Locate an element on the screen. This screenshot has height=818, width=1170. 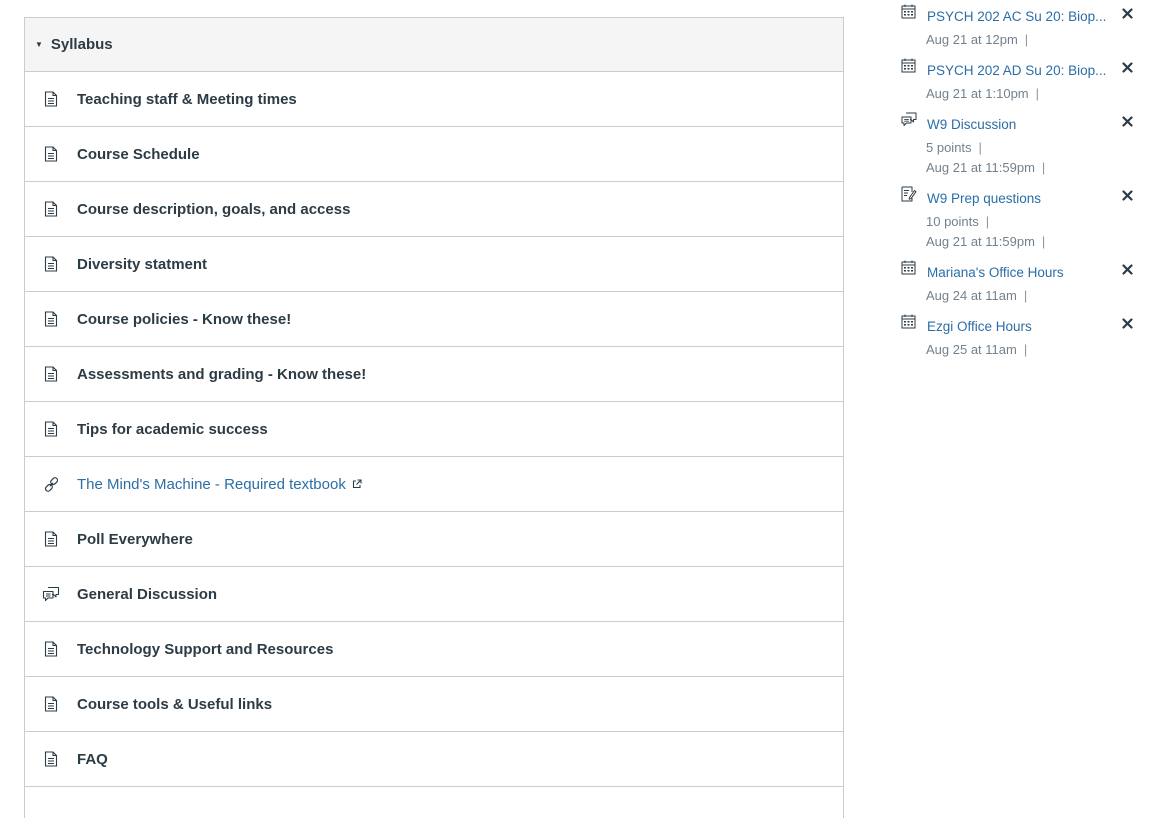
todo-item-title: Ezgi Office Hours is located at coordinates (1017, 327).